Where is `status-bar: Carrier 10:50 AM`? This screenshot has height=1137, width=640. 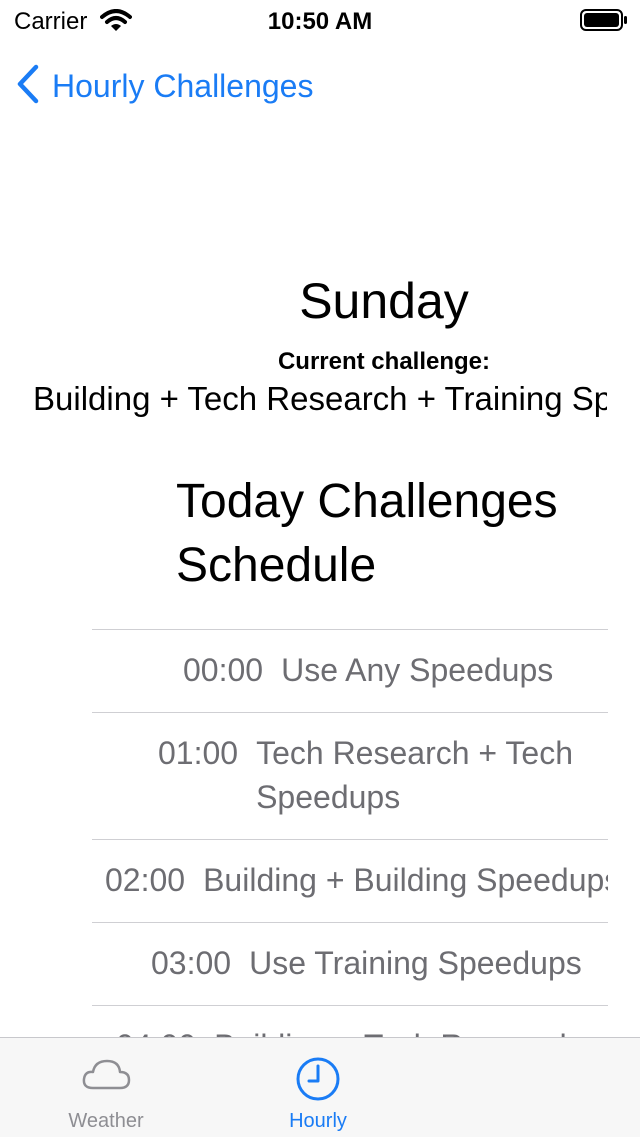
status-bar: Carrier 10:50 AM is located at coordinates (320, 20).